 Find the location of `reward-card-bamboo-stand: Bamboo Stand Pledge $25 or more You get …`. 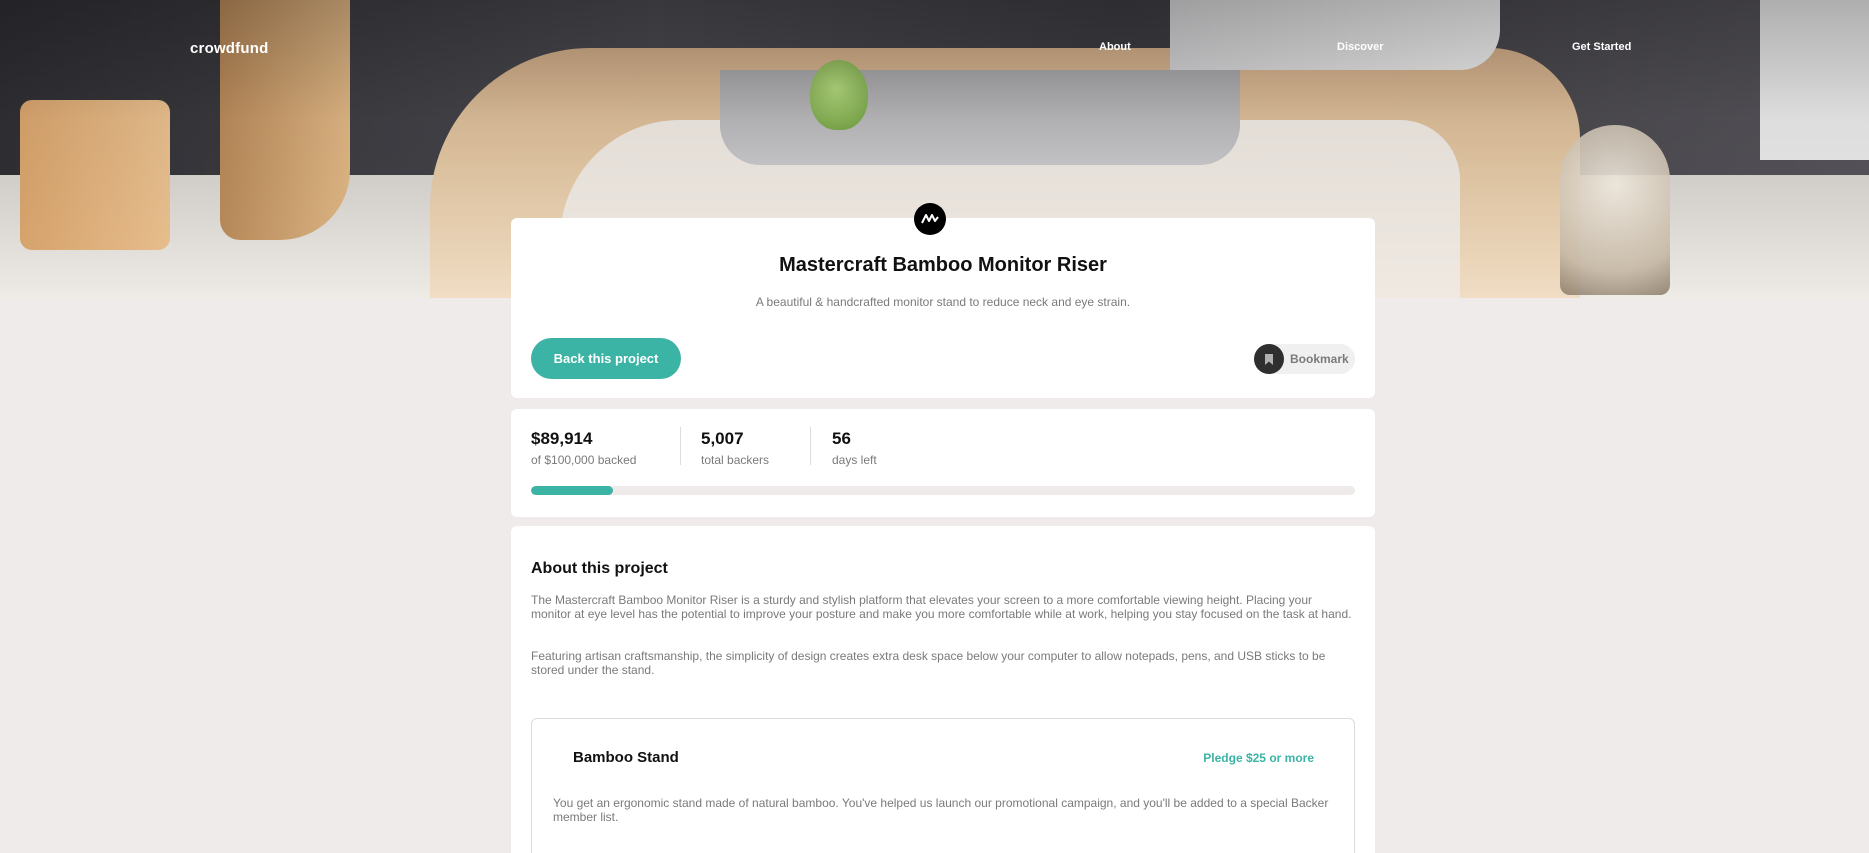

reward-card-bamboo-stand: Bamboo Stand Pledge $25 or more You get … is located at coordinates (943, 785).